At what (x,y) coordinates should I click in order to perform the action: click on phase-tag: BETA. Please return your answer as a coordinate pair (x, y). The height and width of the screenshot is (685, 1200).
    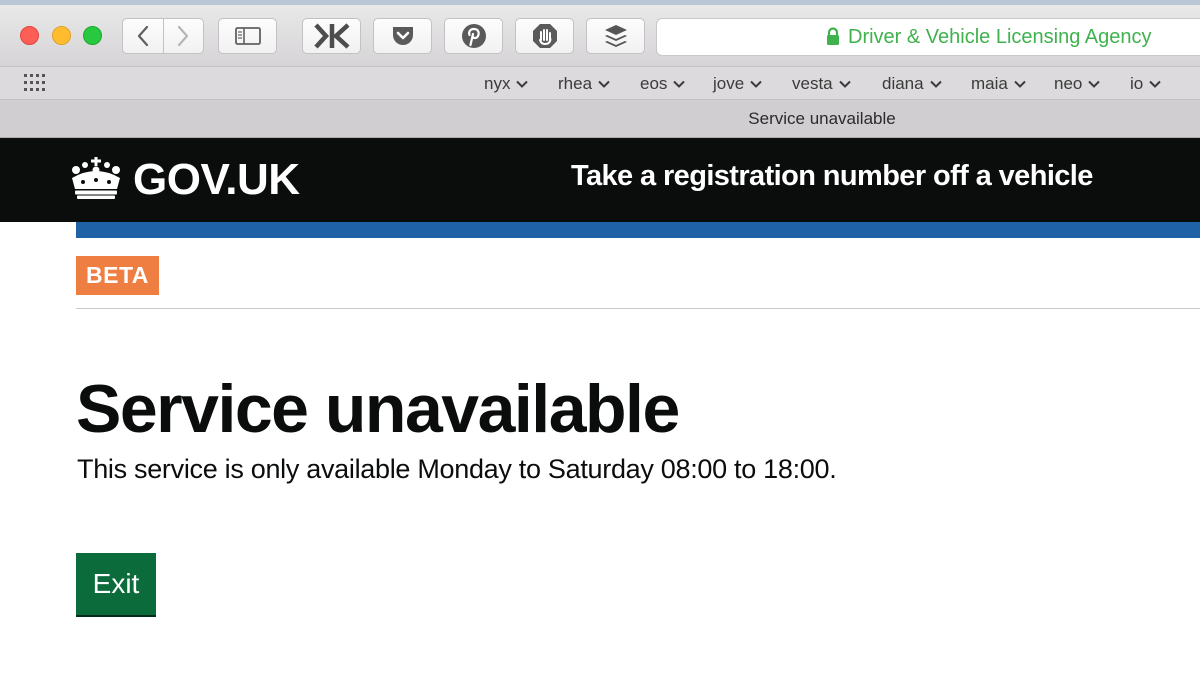
    Looking at the image, I should click on (117, 275).